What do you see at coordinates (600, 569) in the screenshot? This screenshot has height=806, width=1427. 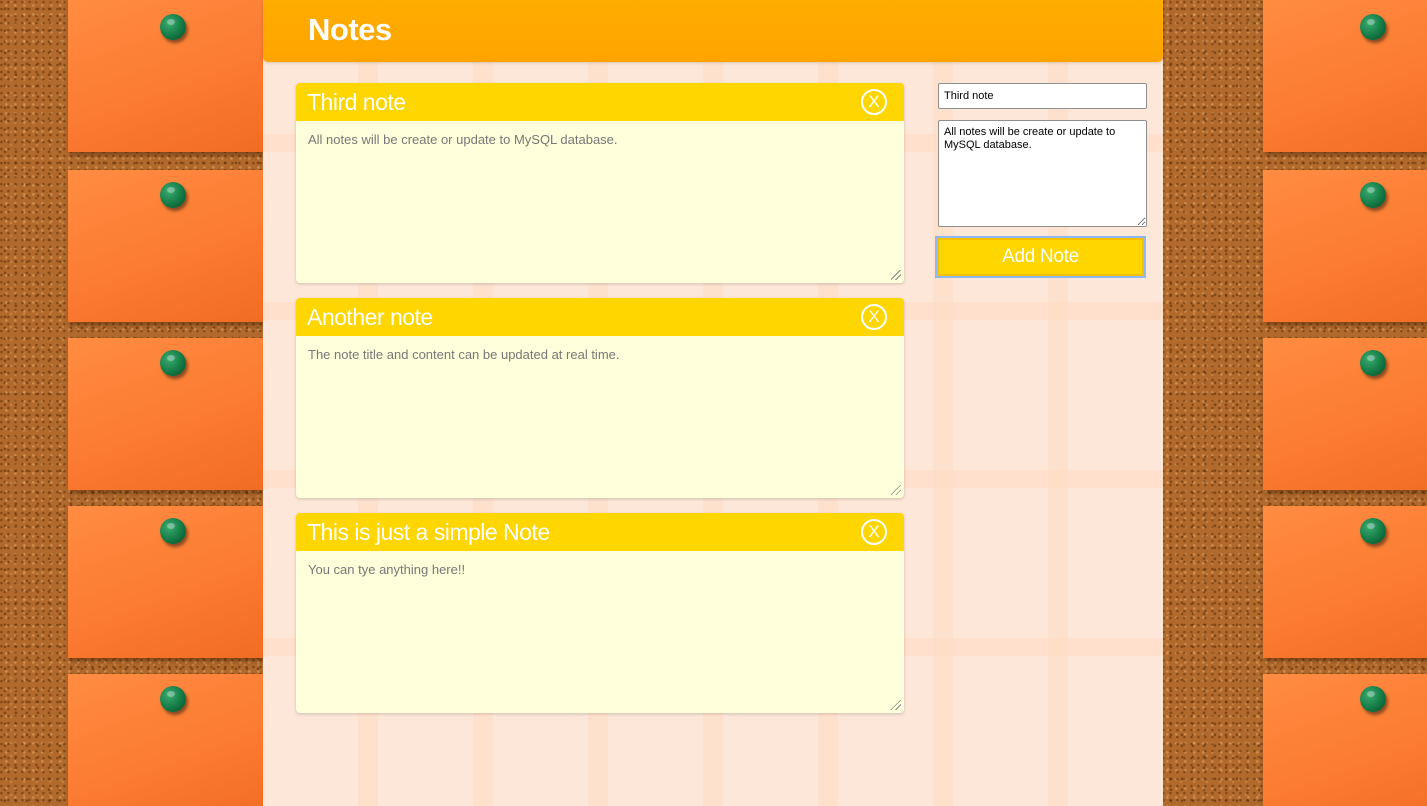 I see `note-content: You can tye anything here!!` at bounding box center [600, 569].